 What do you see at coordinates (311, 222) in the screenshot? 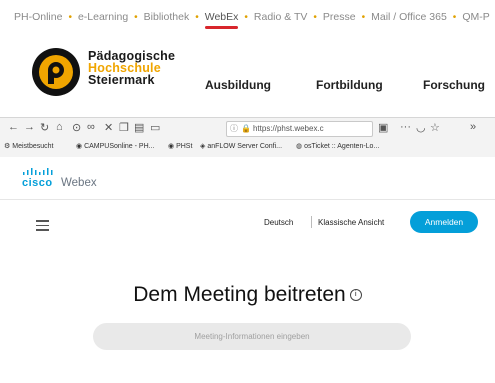
I see `header-divider` at bounding box center [311, 222].